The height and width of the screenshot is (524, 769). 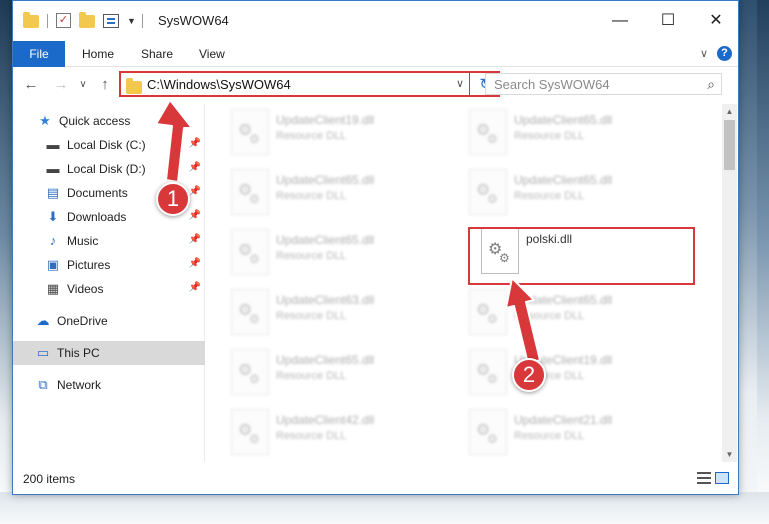 What do you see at coordinates (31, 20) in the screenshot?
I see `folder-icon` at bounding box center [31, 20].